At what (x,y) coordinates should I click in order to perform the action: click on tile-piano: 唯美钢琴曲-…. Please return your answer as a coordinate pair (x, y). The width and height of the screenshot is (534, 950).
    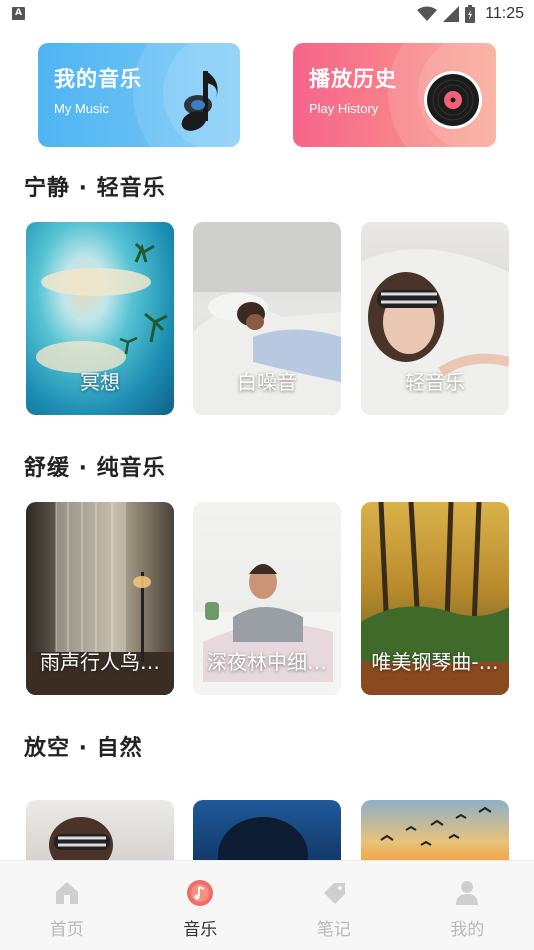
    Looking at the image, I should click on (435, 598).